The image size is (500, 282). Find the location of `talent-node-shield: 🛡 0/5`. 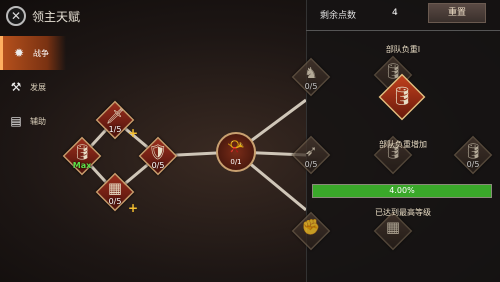

talent-node-shield: 🛡 0/5 is located at coordinates (158, 156).